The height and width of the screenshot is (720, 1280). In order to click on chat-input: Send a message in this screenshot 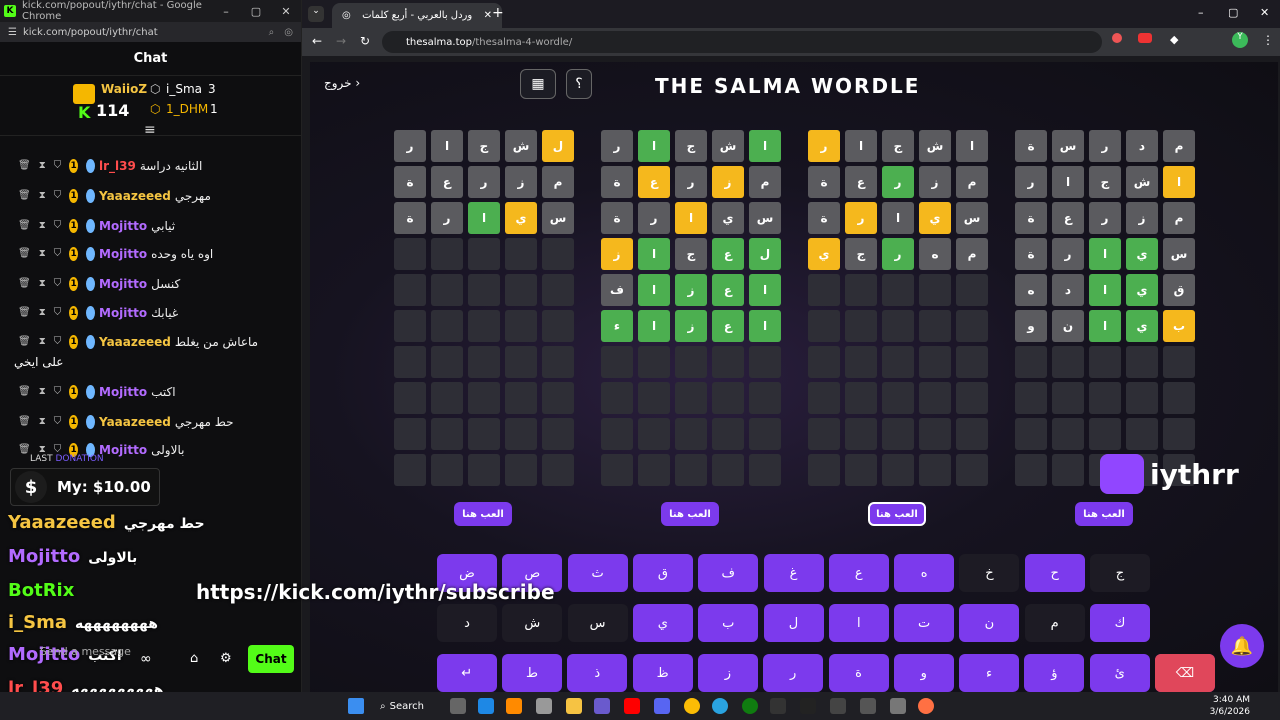, I will do `click(85, 651)`.